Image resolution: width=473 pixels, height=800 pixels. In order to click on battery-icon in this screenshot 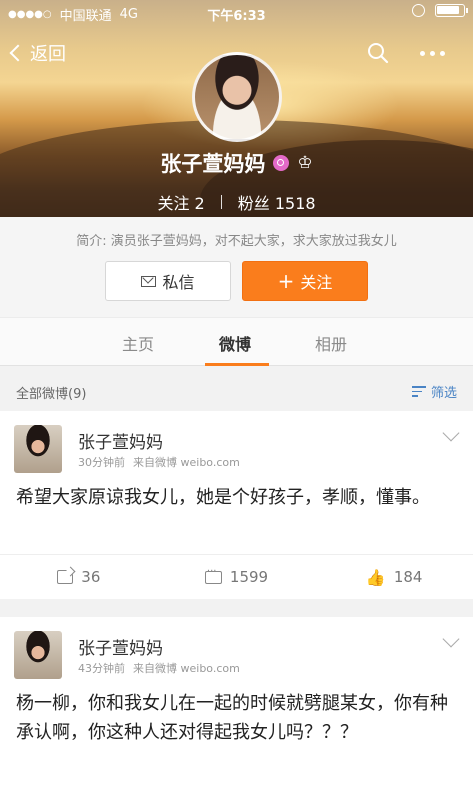, I will do `click(451, 10)`.